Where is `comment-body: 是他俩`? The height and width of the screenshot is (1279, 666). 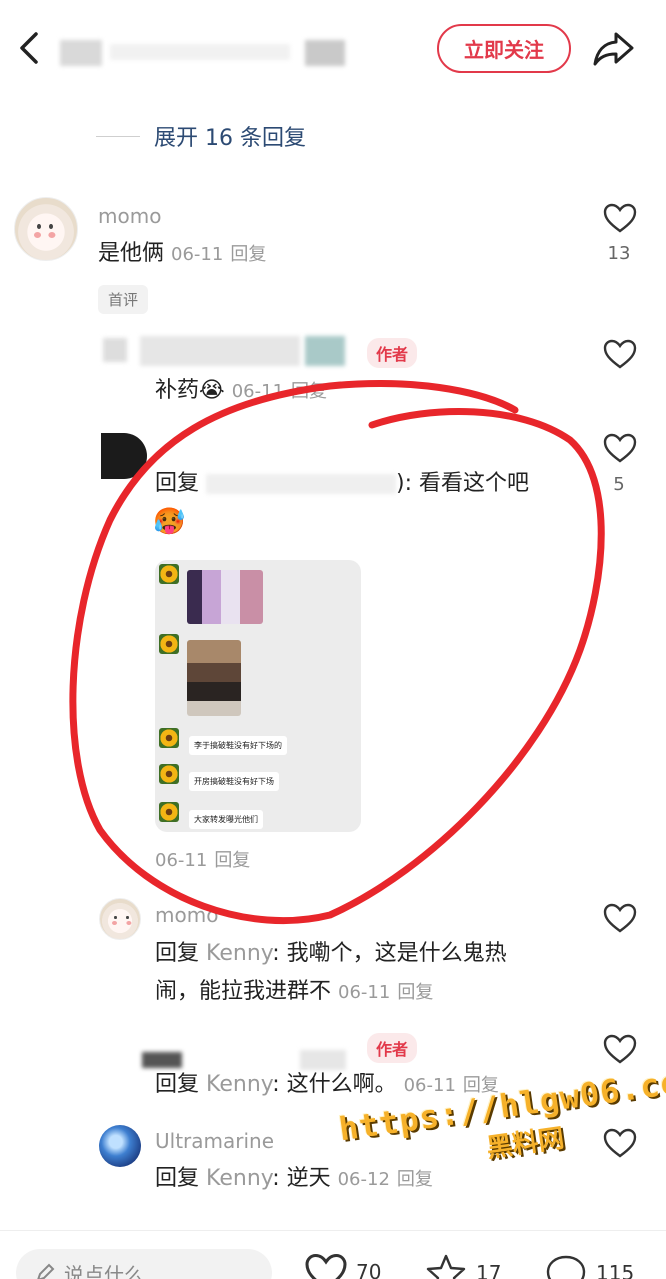 comment-body: 是他俩 is located at coordinates (131, 253).